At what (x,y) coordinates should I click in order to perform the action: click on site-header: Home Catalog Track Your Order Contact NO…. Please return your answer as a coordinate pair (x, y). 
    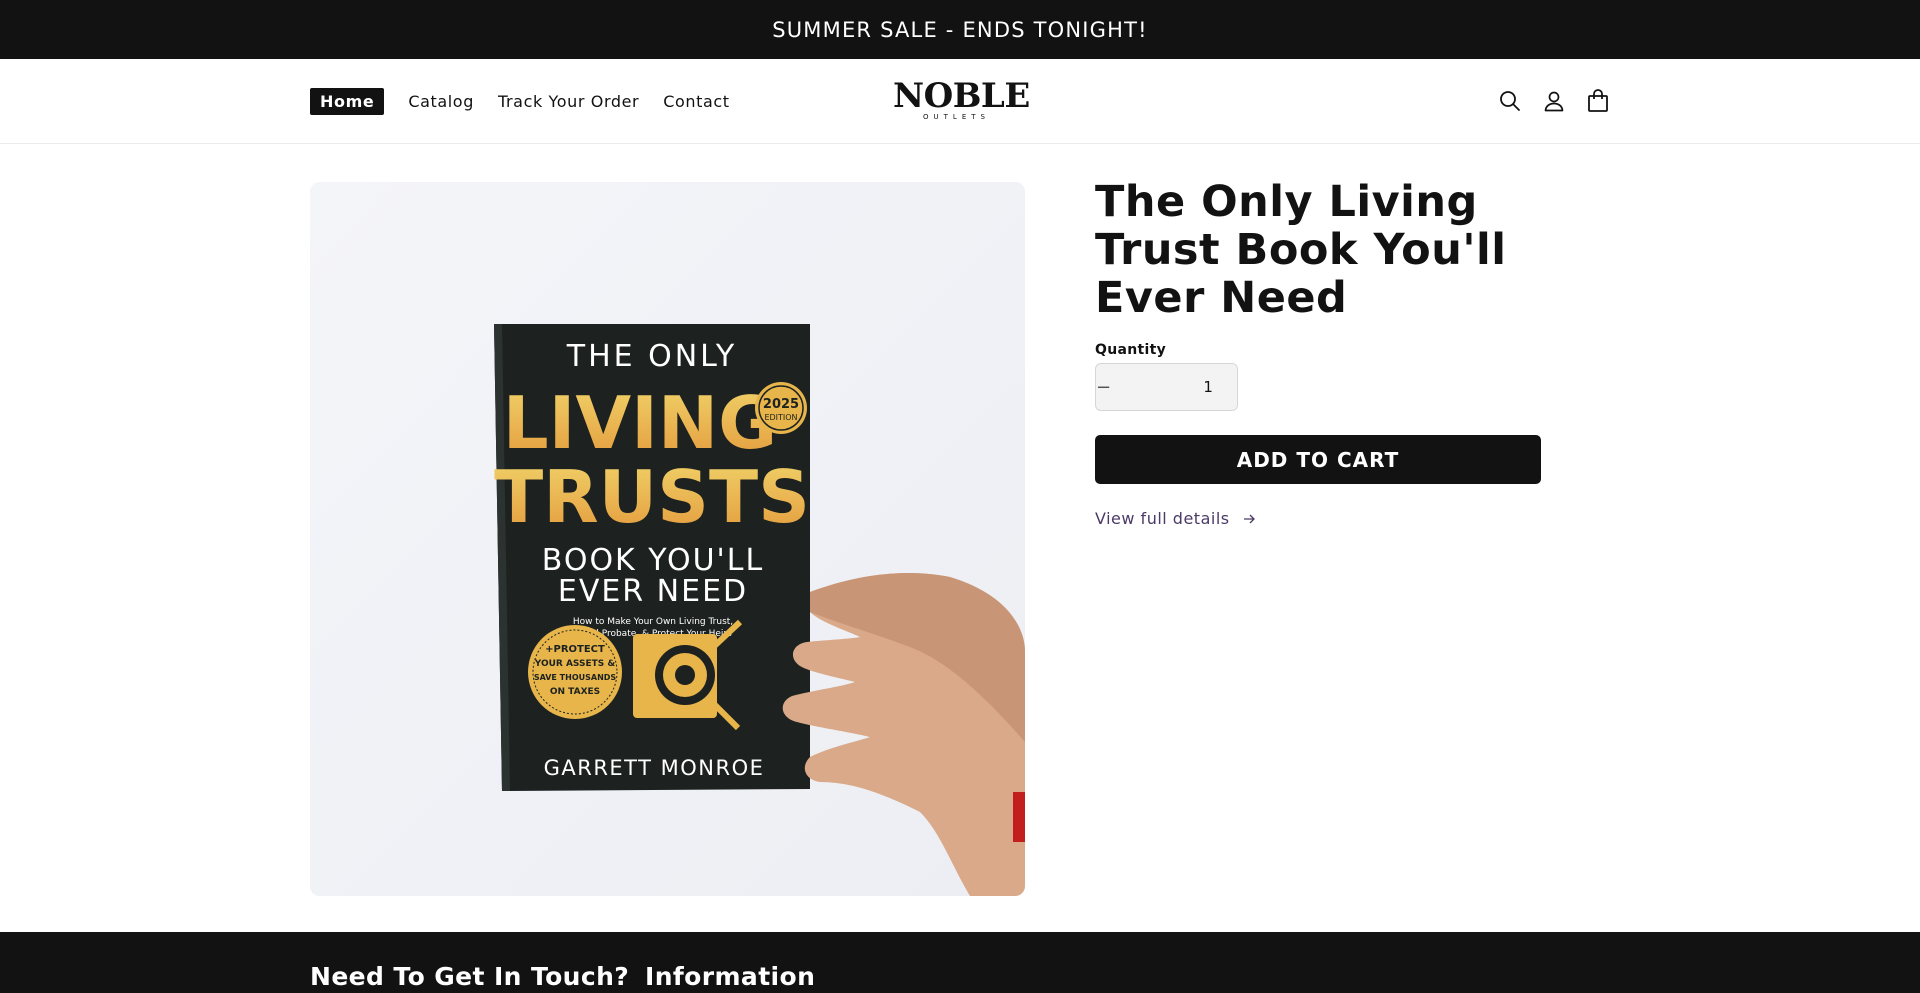
    Looking at the image, I should click on (960, 101).